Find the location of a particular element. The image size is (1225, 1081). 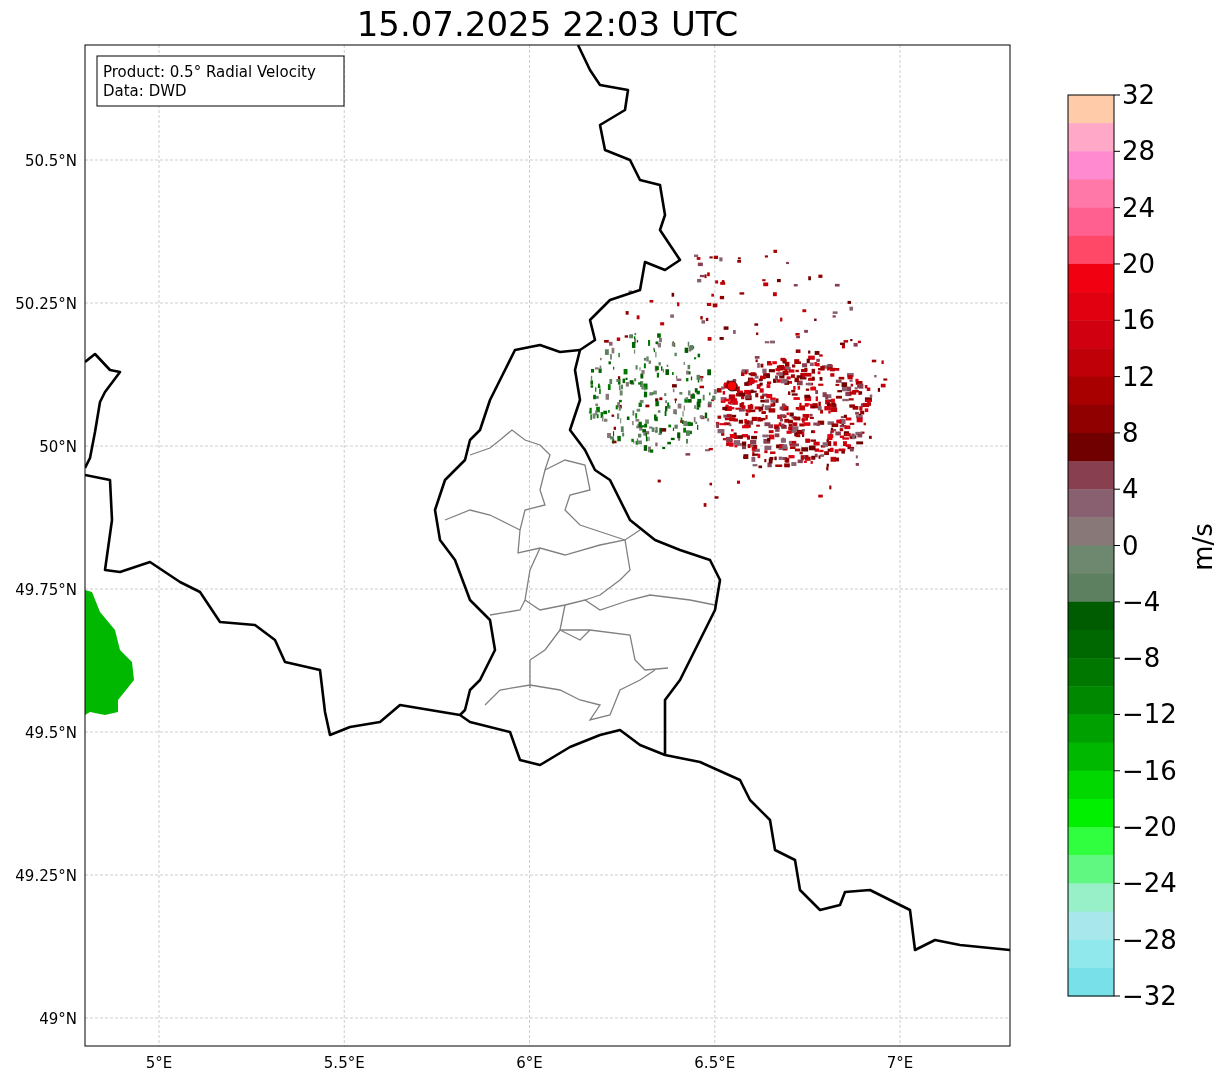

colorbar-tick-label: 28 is located at coordinates (1139, 151).